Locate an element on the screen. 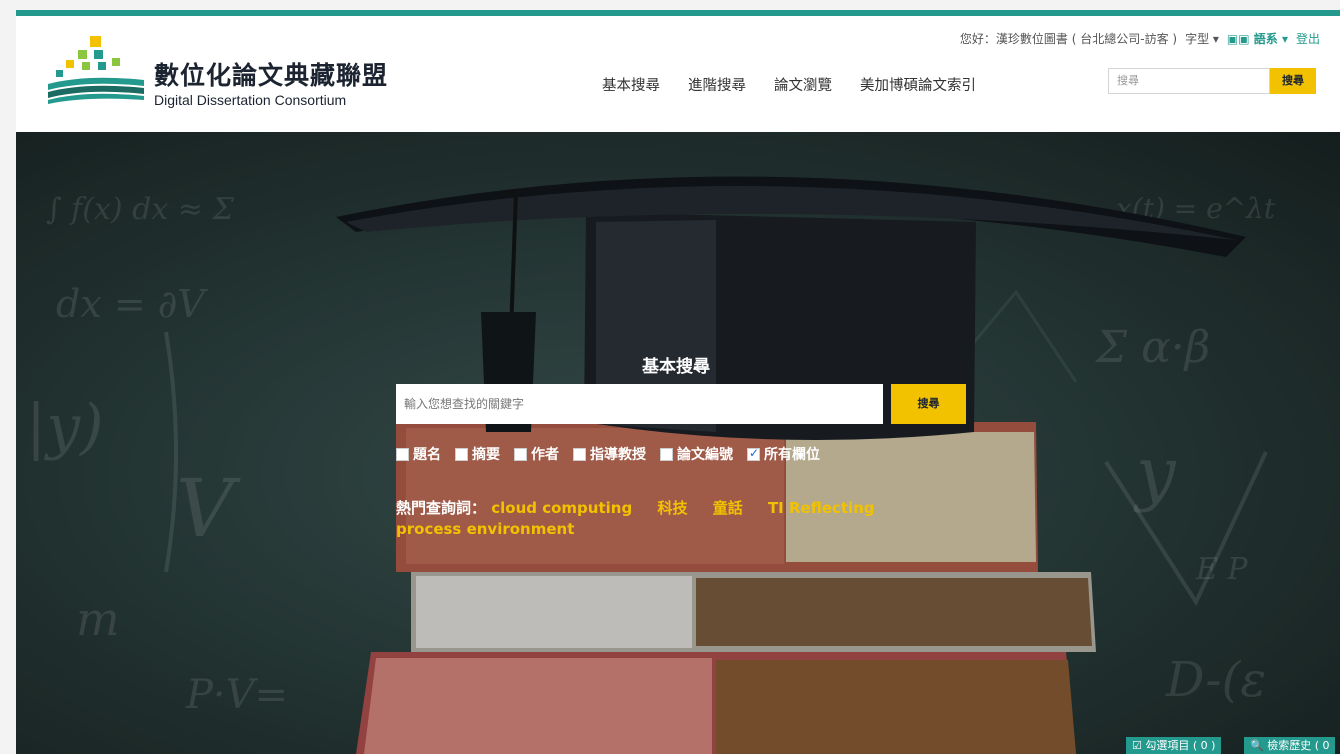 Image resolution: width=1340 pixels, height=754 pixels. user-greeting: 您好：漢珍數位圖書 ( 台北總公司-訪客 ) is located at coordinates (1068, 39).